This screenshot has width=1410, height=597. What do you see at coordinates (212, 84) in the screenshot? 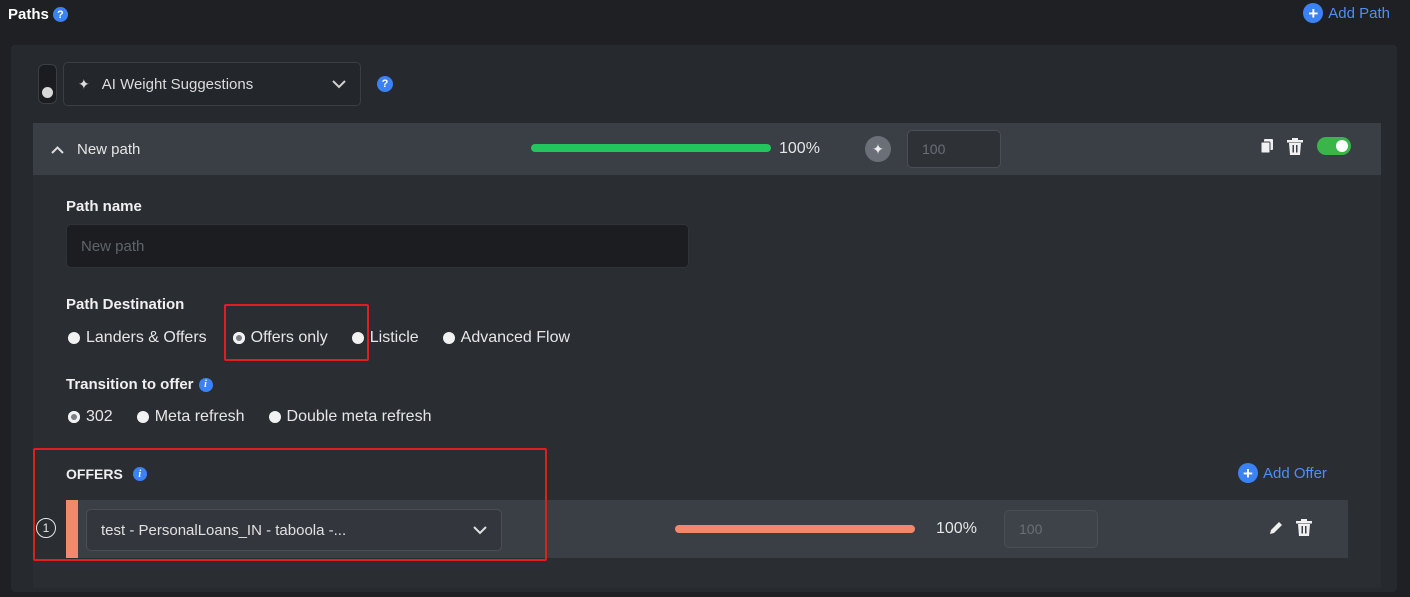
I see `ai-weight-dropdown: ✦ AI Weight Suggestions` at bounding box center [212, 84].